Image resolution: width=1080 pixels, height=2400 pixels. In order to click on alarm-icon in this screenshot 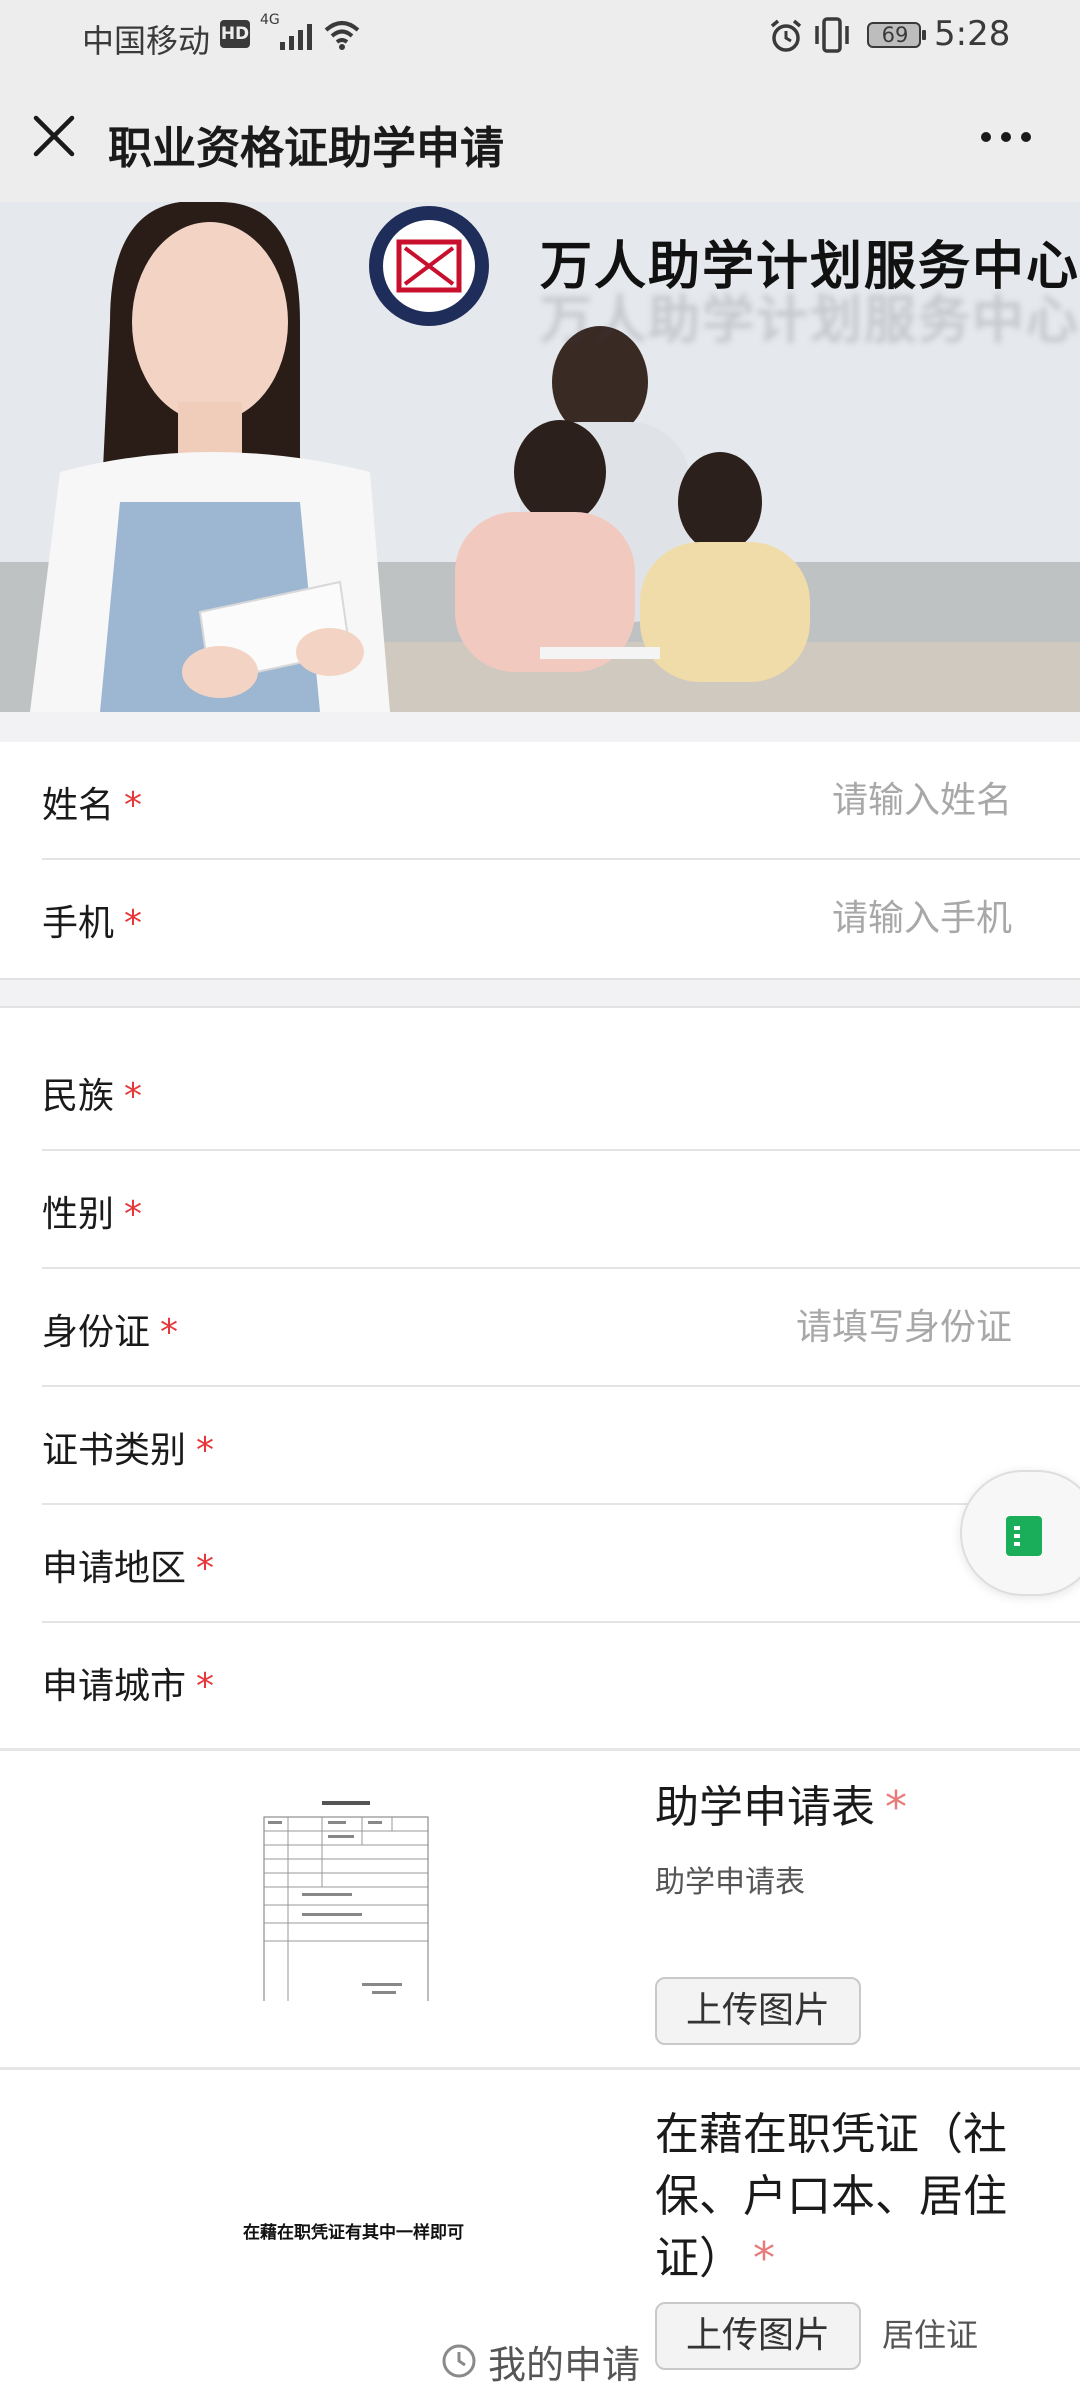, I will do `click(786, 35)`.